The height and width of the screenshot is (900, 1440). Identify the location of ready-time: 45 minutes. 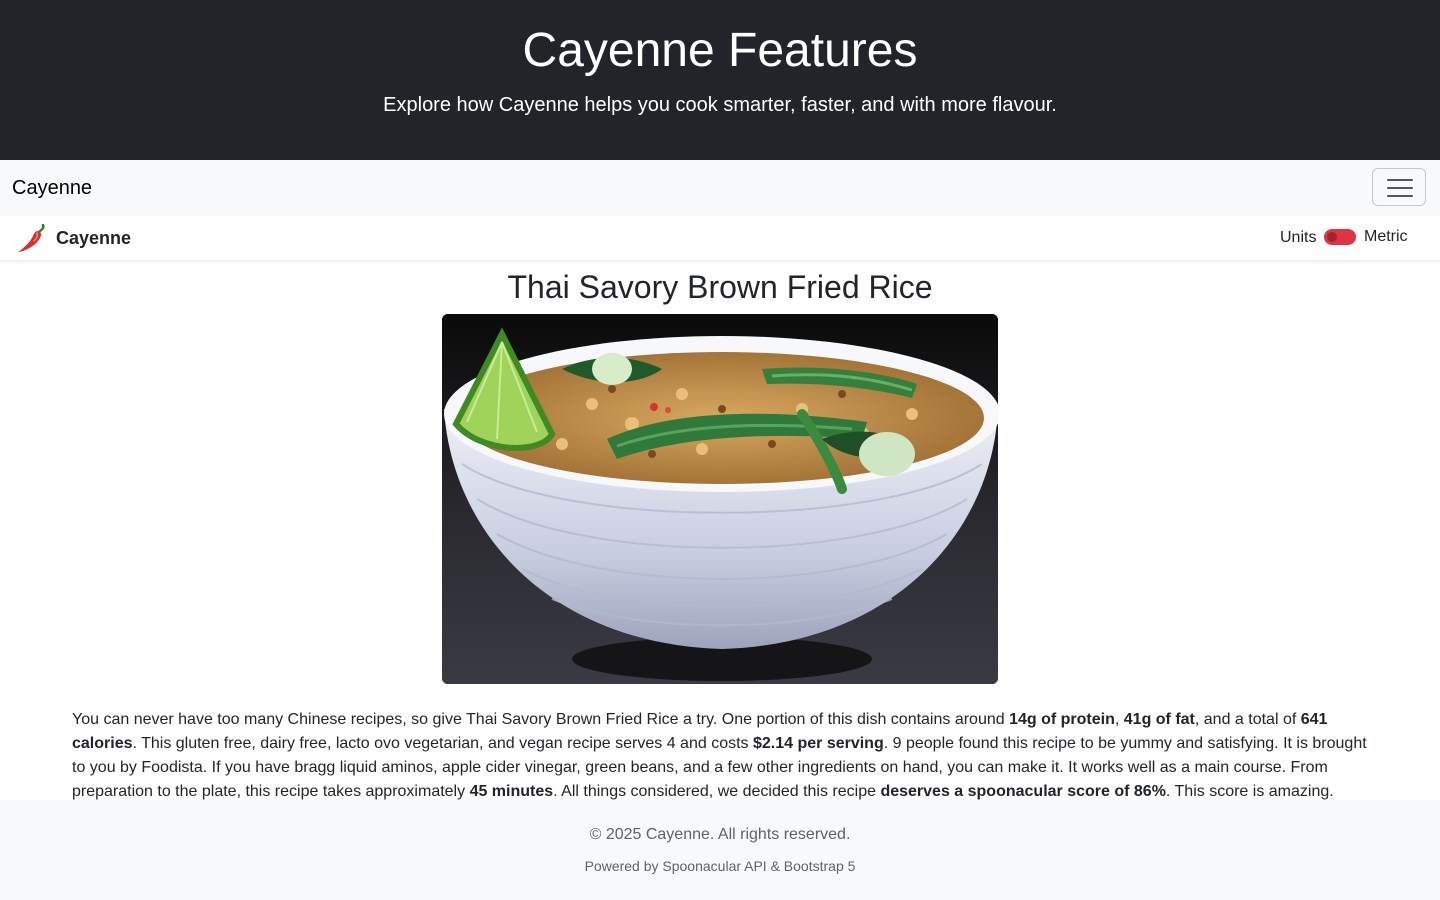
(511, 791).